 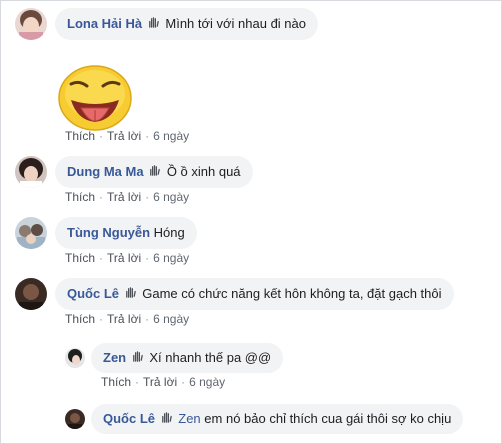 I want to click on reply-text: Xí nhanh thế pa @@, so click(x=210, y=357).